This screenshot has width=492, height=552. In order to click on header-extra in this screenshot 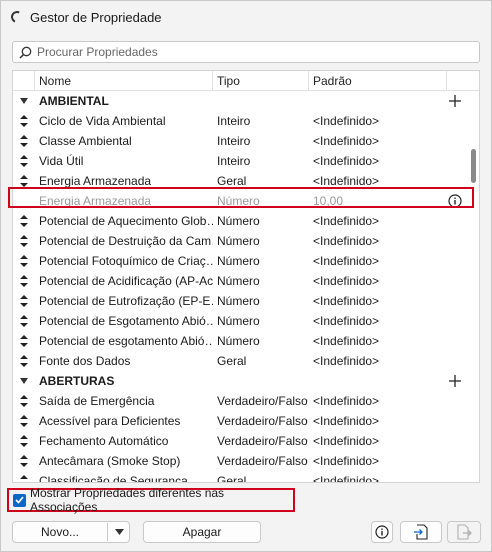, I will do `click(463, 81)`.